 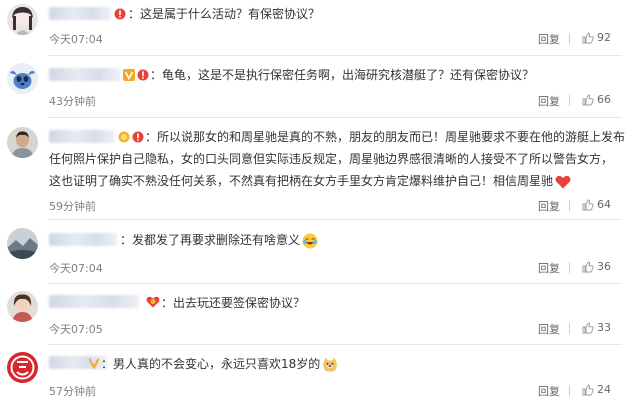 I want to click on gold-member-badge-icon, so click(x=124, y=137).